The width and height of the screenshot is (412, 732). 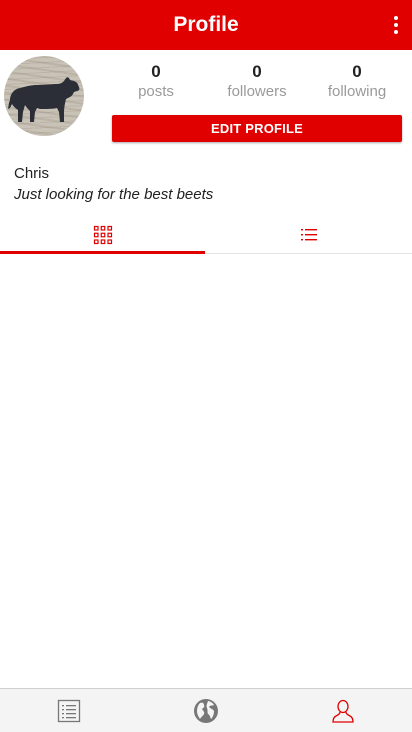 I want to click on stat-label: following, so click(x=357, y=91).